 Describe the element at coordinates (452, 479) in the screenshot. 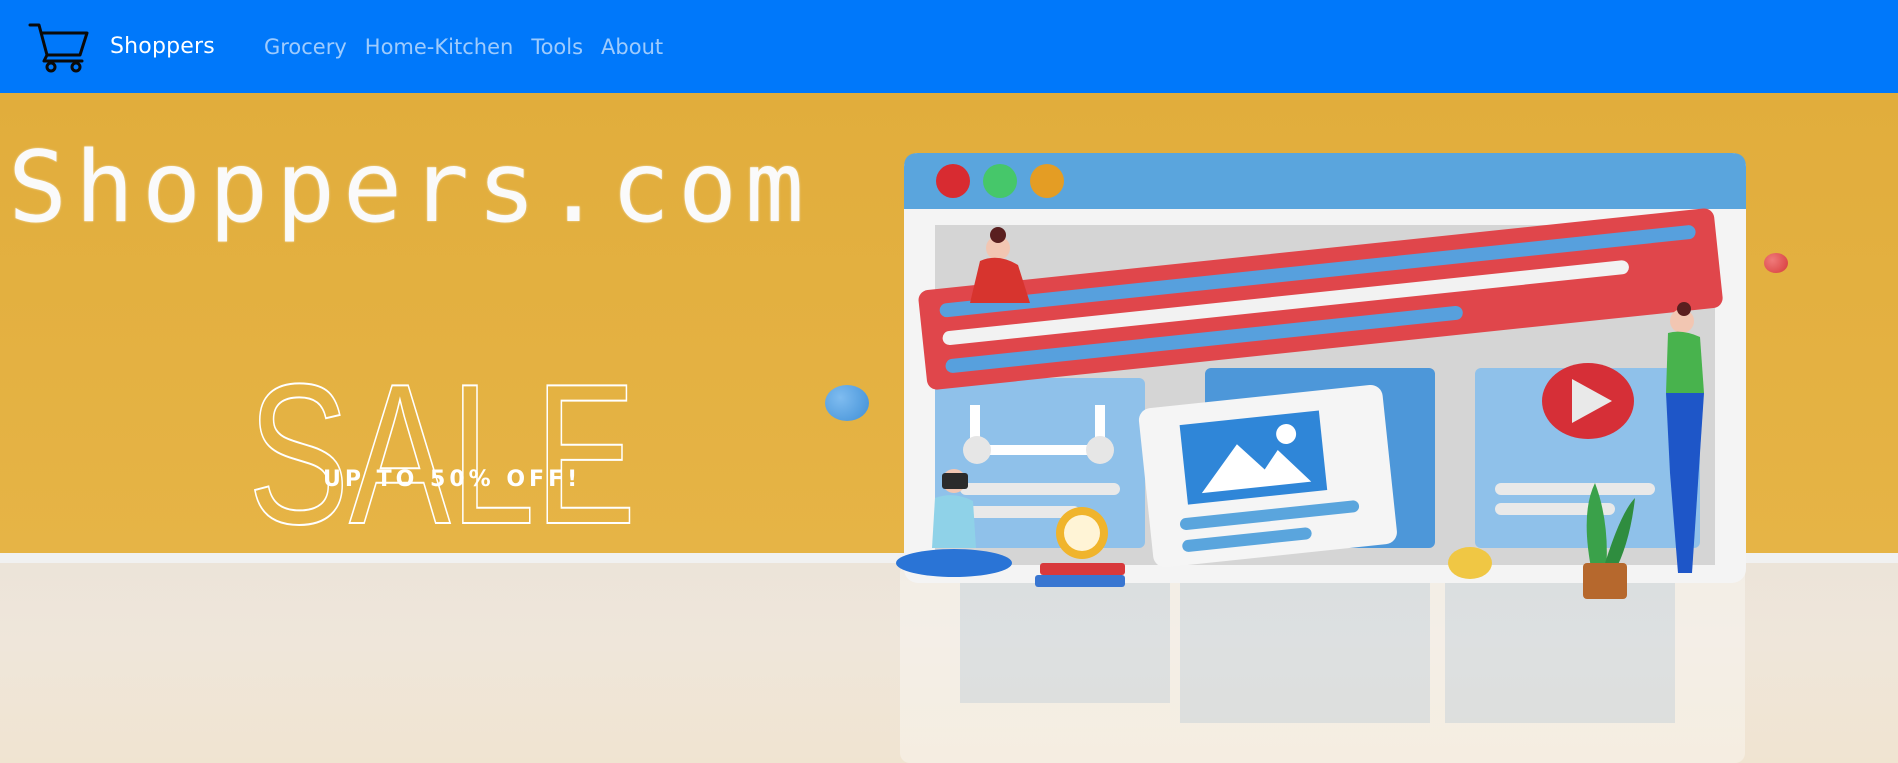

I see `offer-text: UP TO 50% OFF!` at that location.